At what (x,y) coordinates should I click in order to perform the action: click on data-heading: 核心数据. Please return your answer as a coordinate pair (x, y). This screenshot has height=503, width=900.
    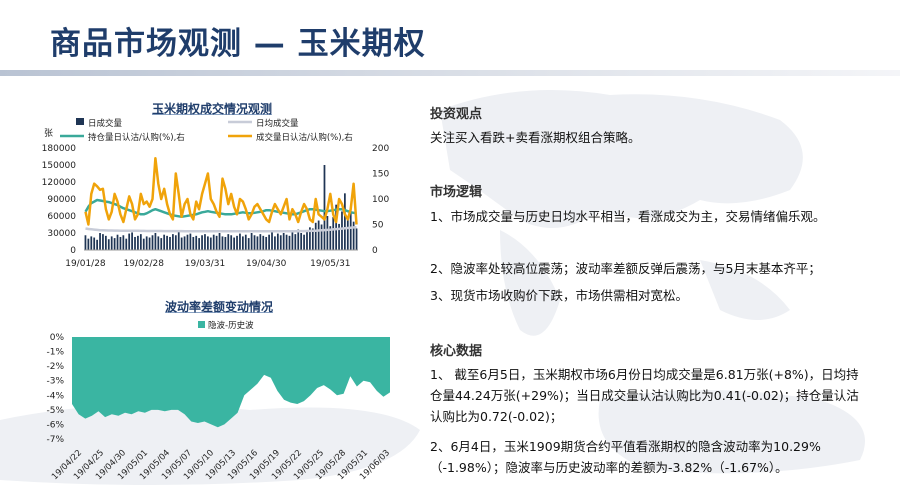
    Looking at the image, I should click on (456, 351).